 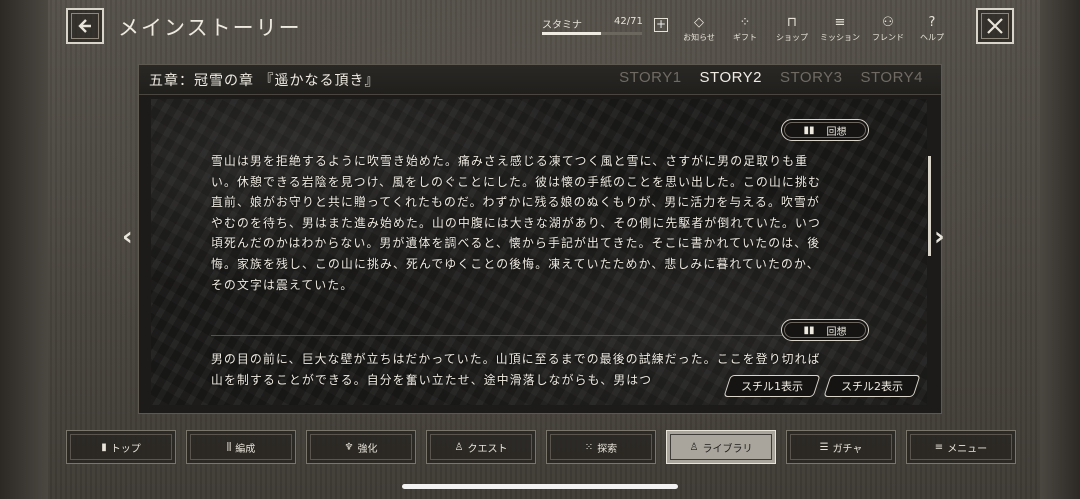 What do you see at coordinates (847, 449) in the screenshot?
I see `bottom-nav-label: ガチャ` at bounding box center [847, 449].